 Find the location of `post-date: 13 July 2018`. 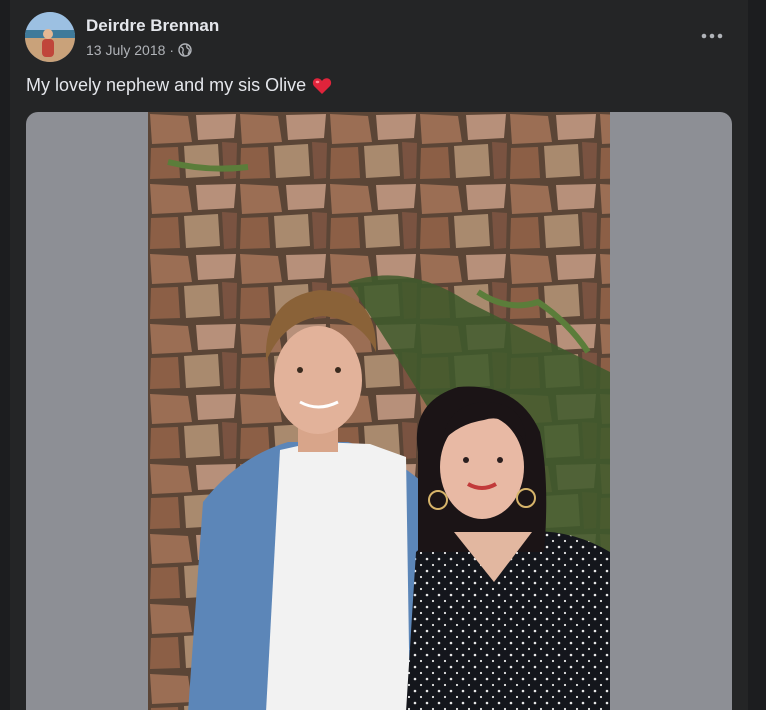

post-date: 13 July 2018 is located at coordinates (125, 50).